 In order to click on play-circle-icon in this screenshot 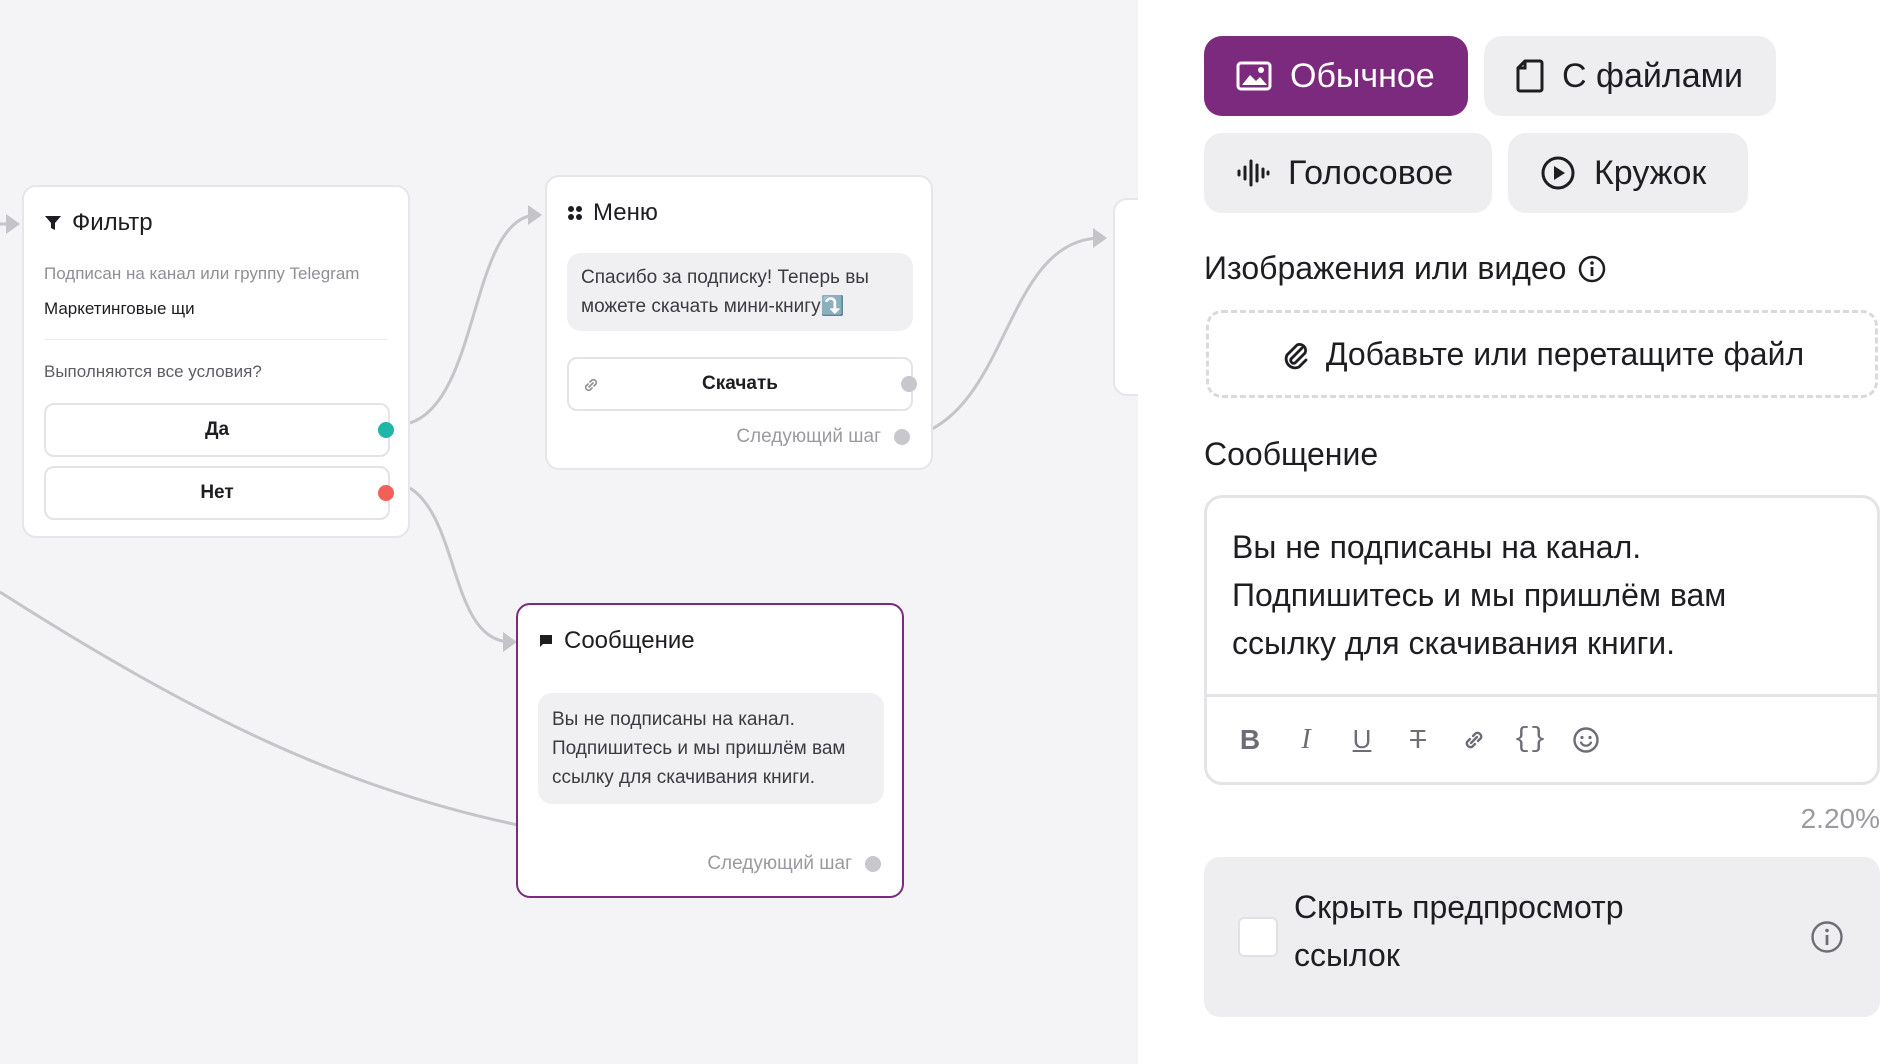, I will do `click(1558, 173)`.